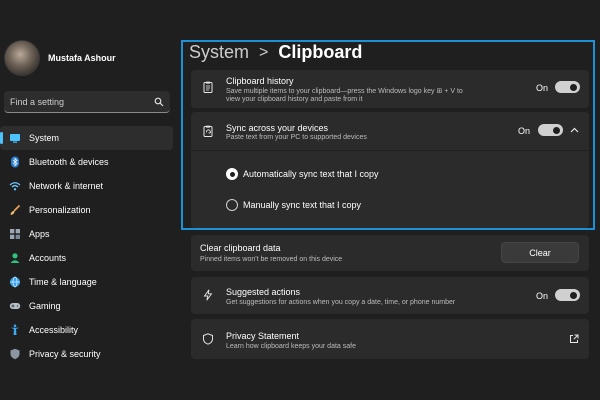  I want to click on radio-manual, so click(232, 205).